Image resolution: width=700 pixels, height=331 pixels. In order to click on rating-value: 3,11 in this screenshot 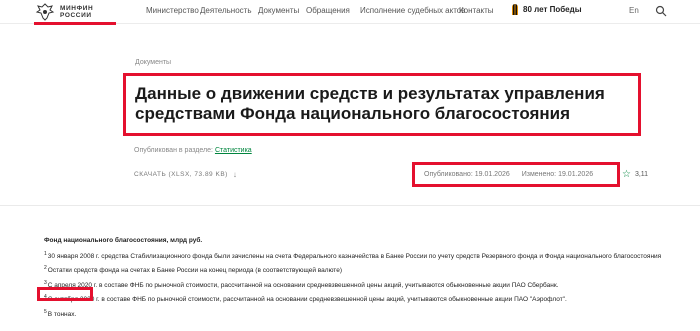, I will do `click(641, 174)`.